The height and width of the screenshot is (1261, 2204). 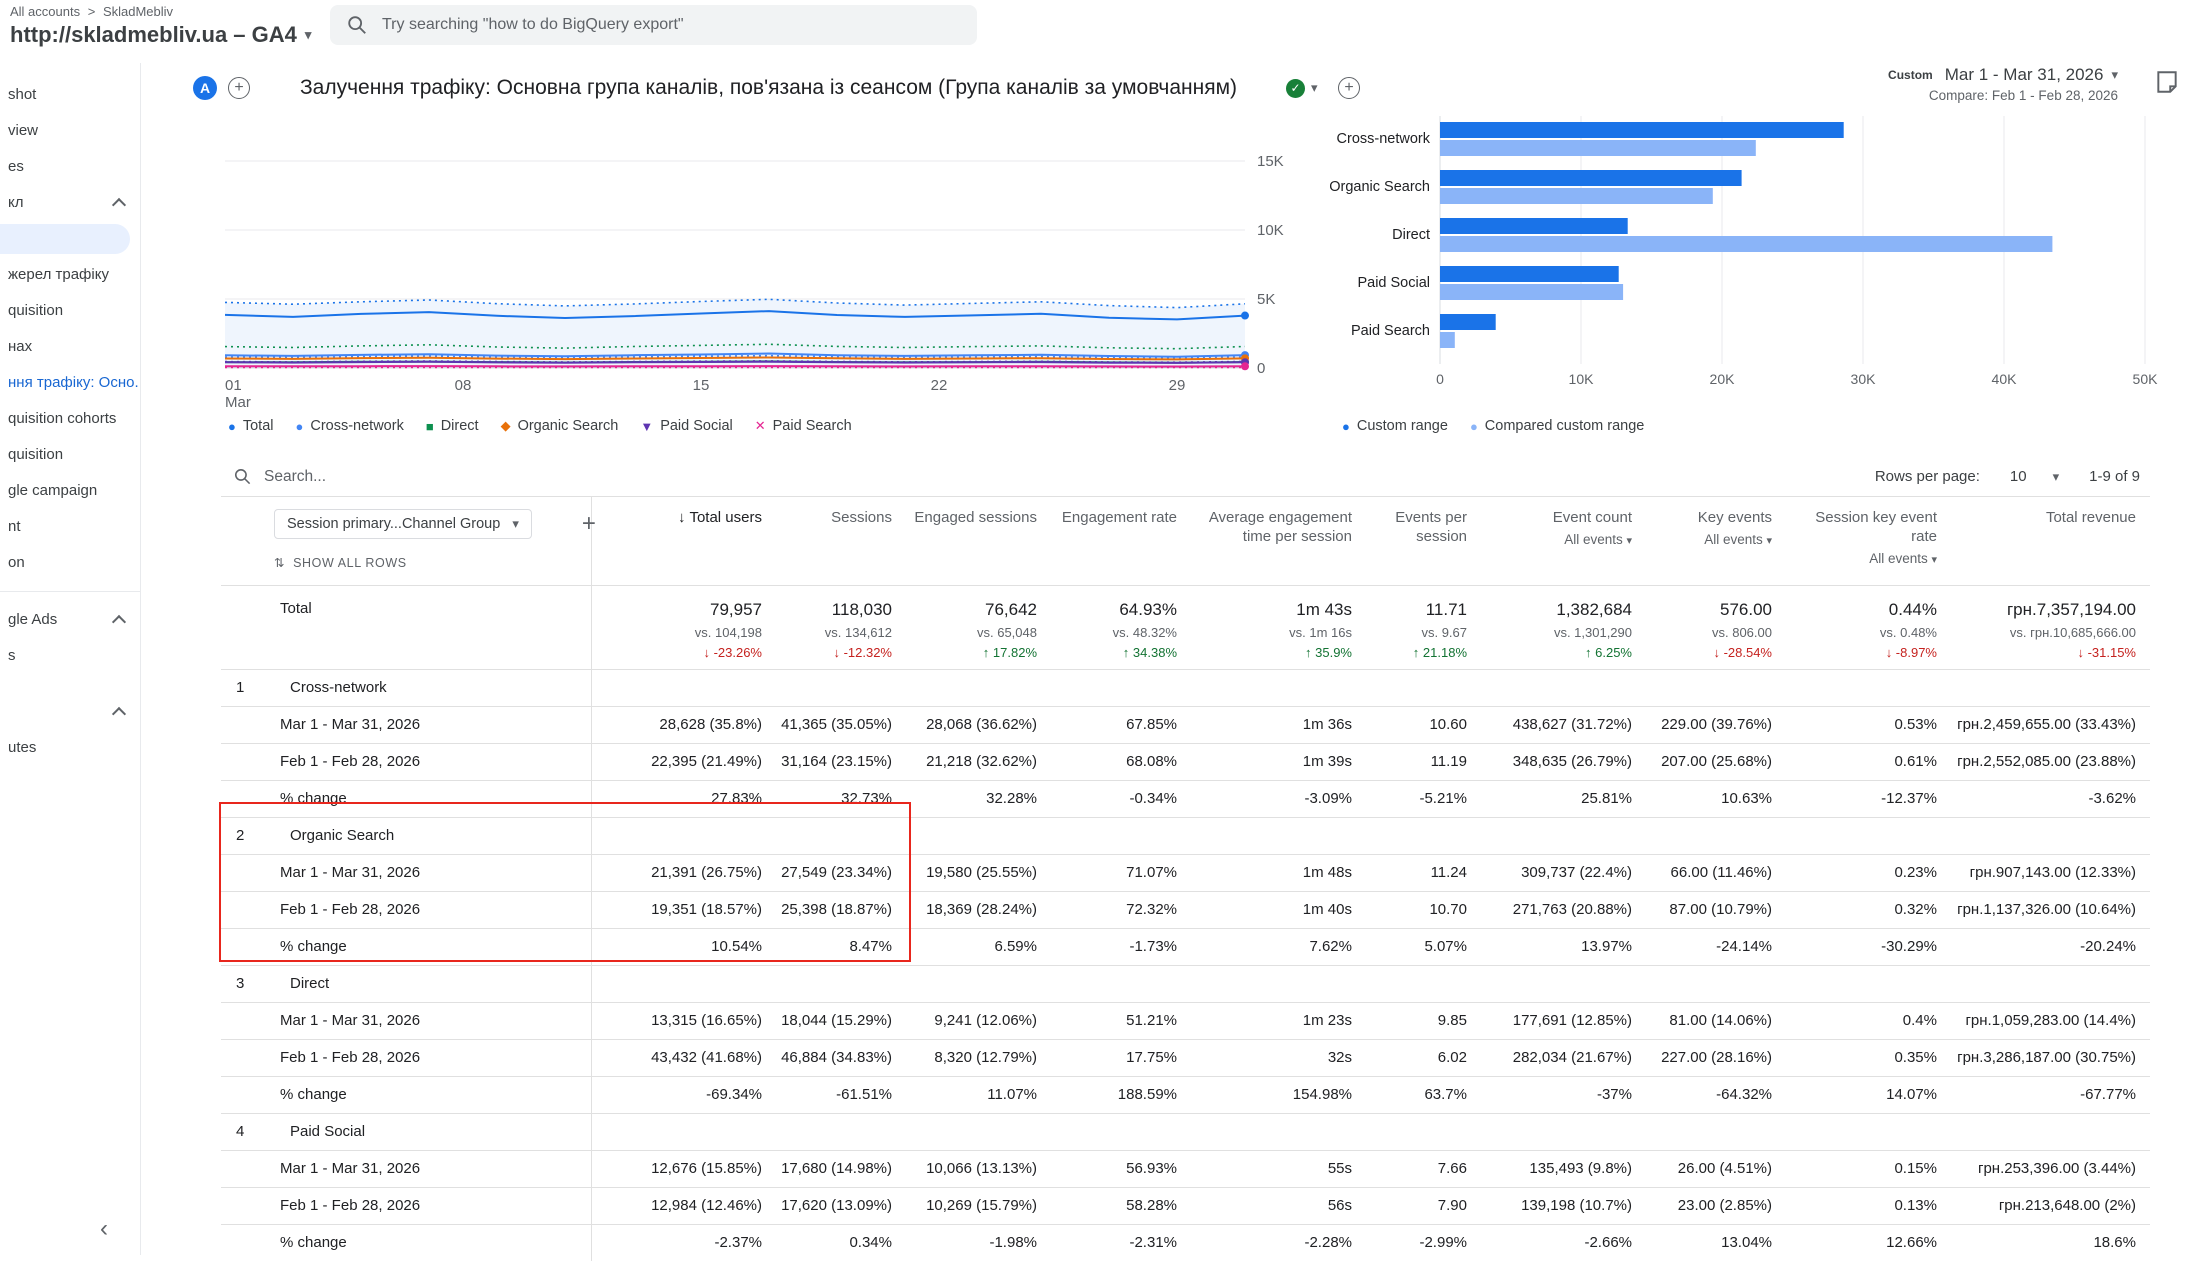 What do you see at coordinates (70, 620) in the screenshot?
I see `sidebar-item: gle Ads` at bounding box center [70, 620].